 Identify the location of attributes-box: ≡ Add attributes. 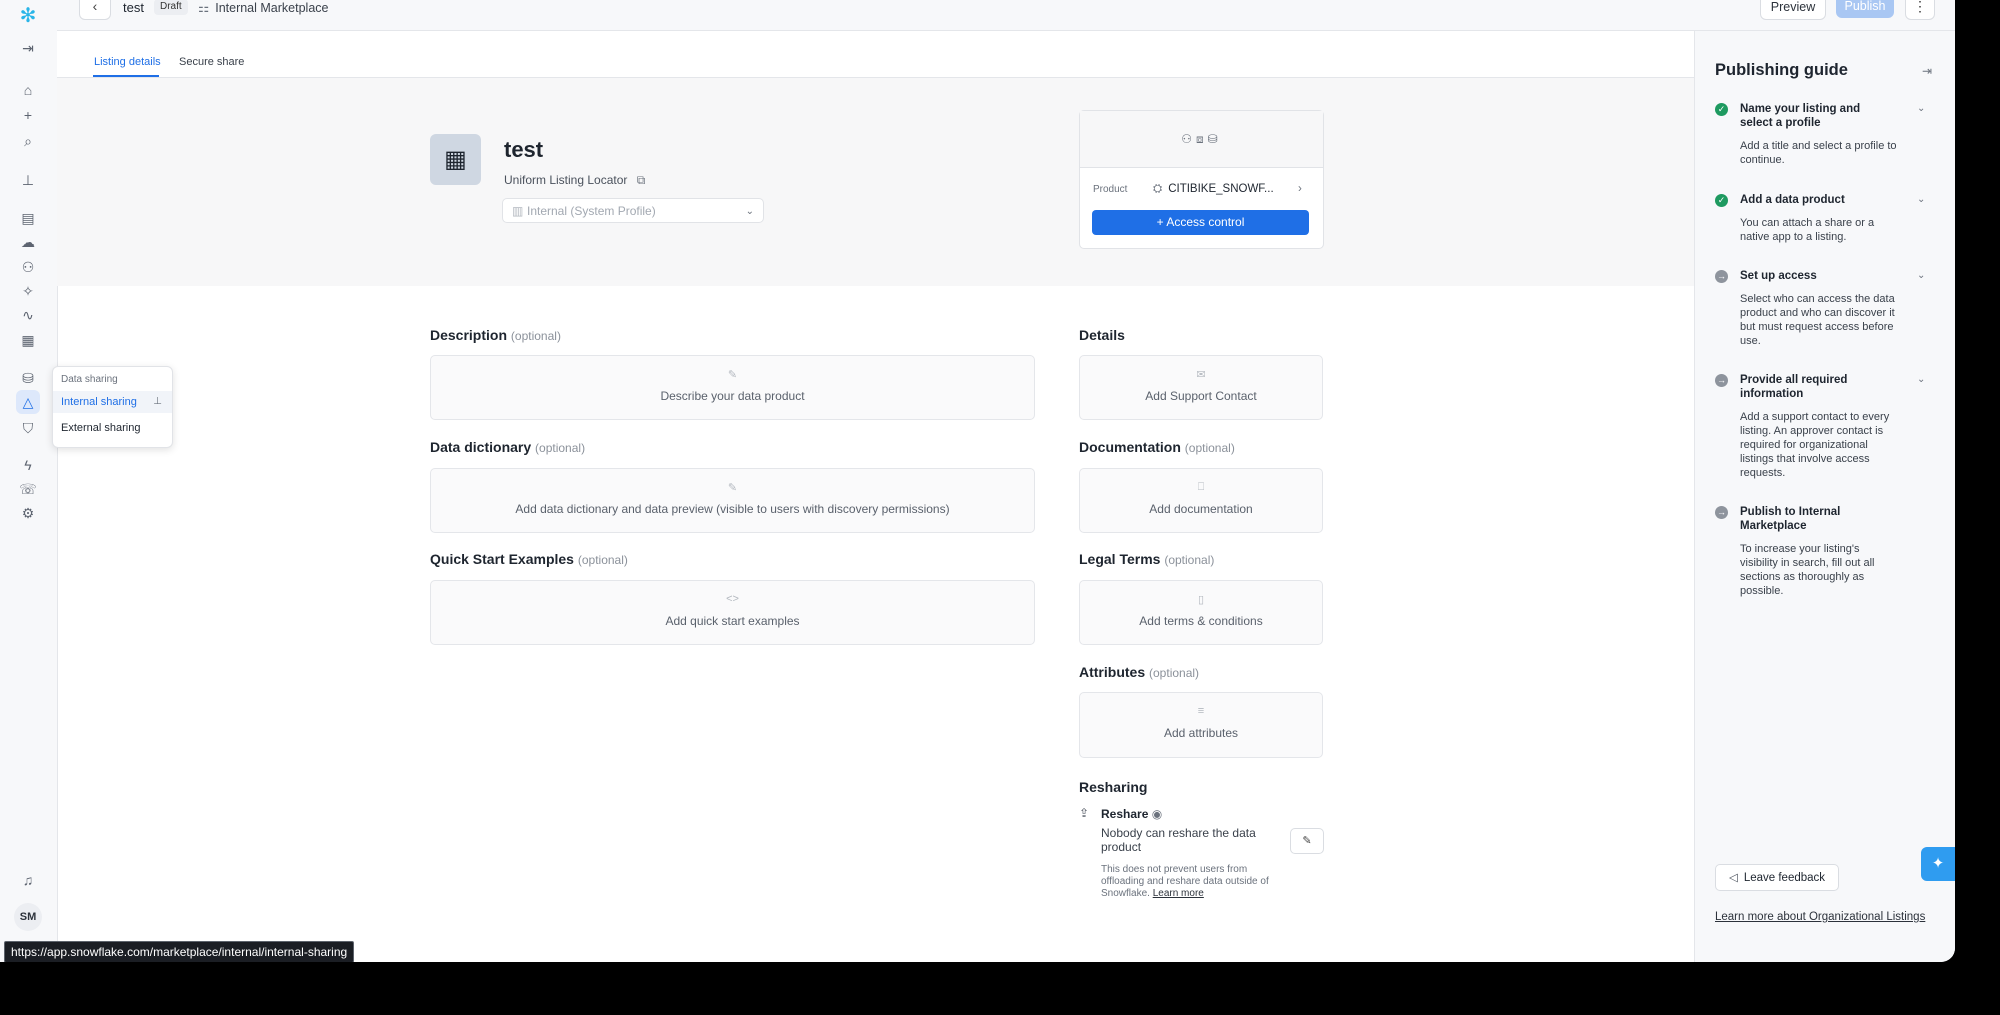
(1201, 725).